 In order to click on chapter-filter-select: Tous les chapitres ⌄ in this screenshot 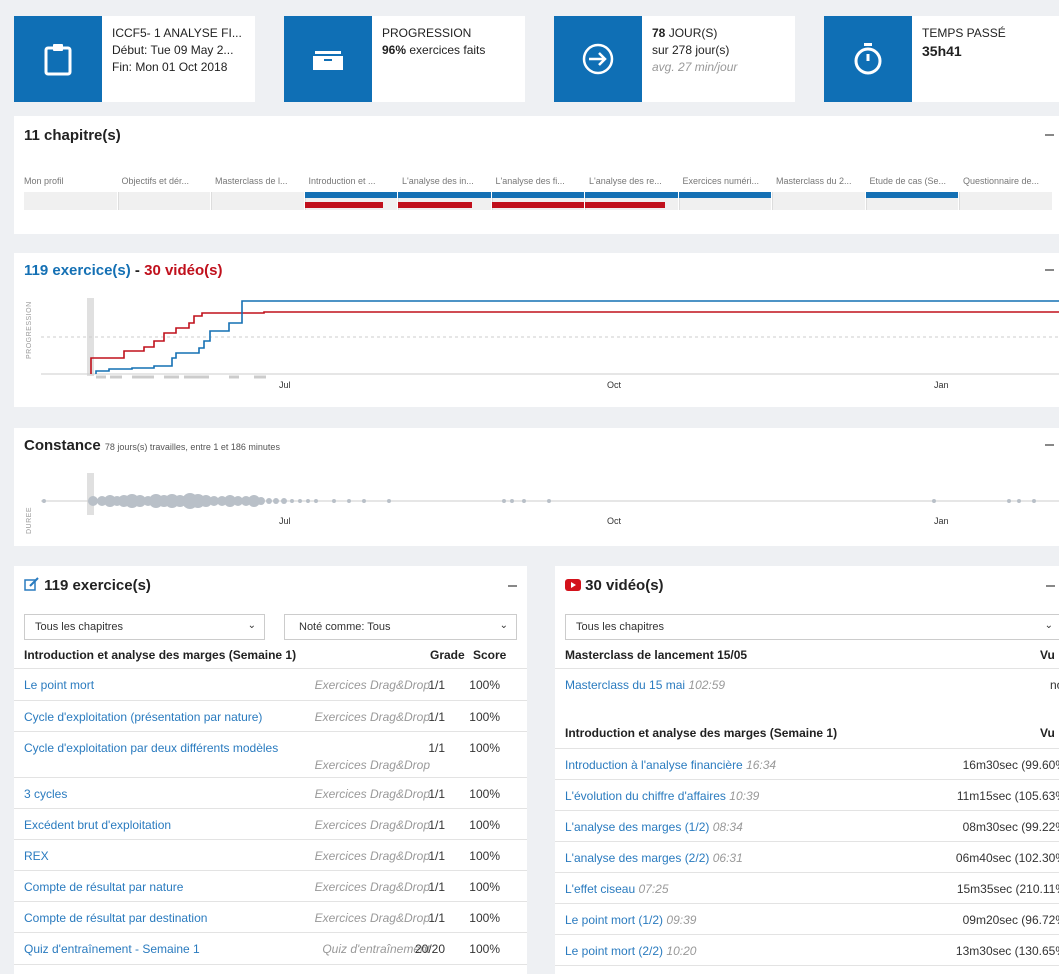, I will do `click(144, 627)`.